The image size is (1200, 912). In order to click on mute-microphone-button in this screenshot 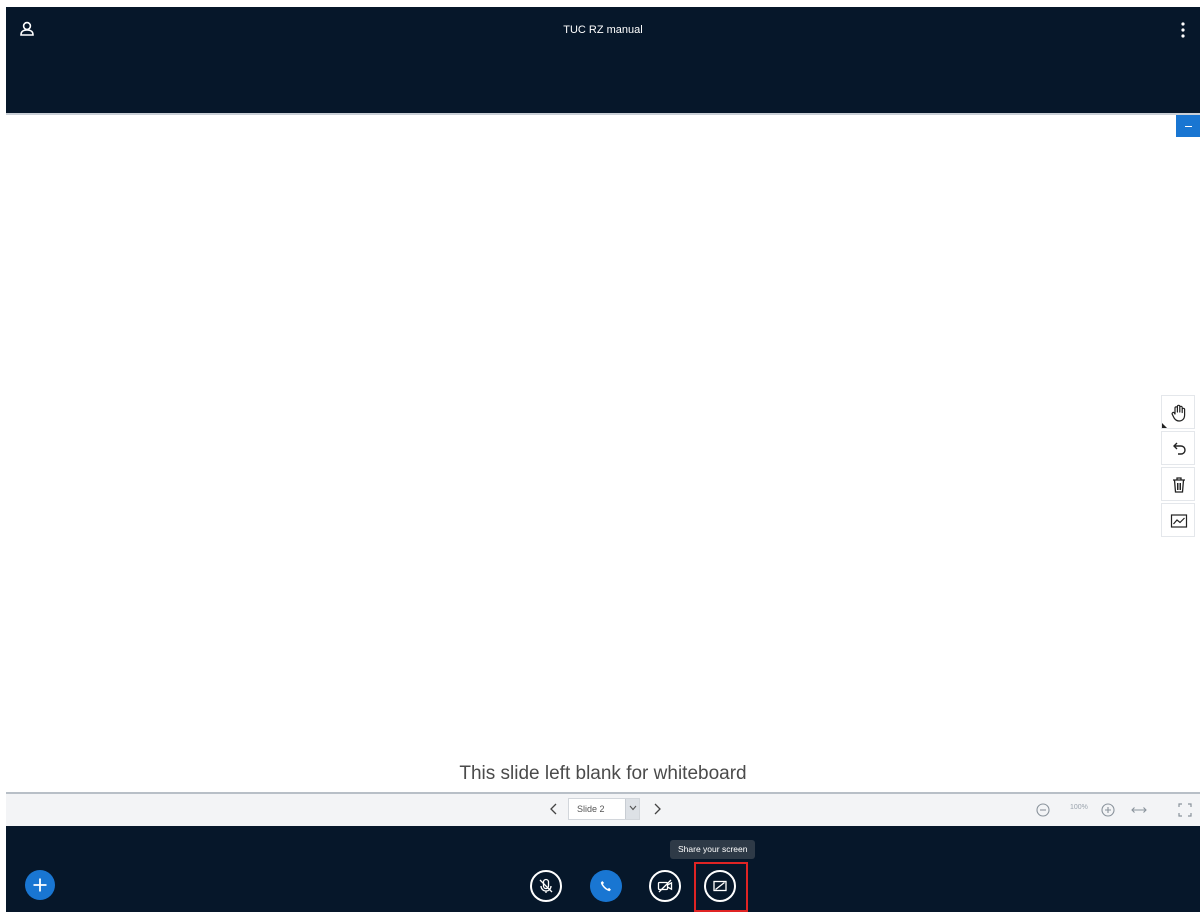, I will do `click(546, 886)`.